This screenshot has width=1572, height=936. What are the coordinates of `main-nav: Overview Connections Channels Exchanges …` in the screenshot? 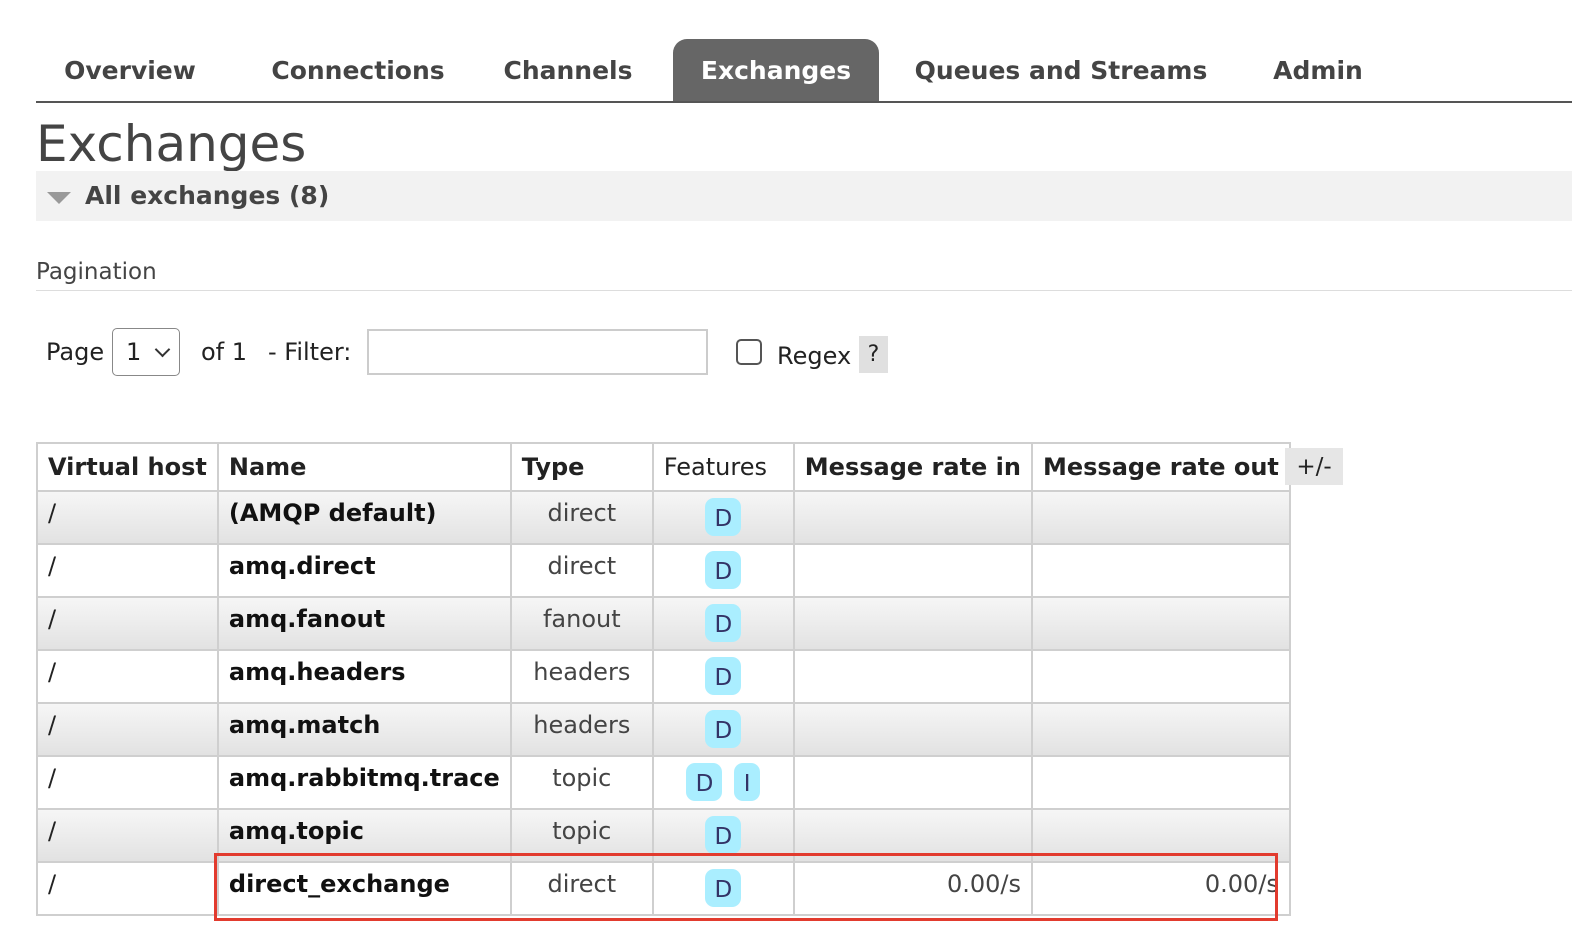 It's located at (804, 71).